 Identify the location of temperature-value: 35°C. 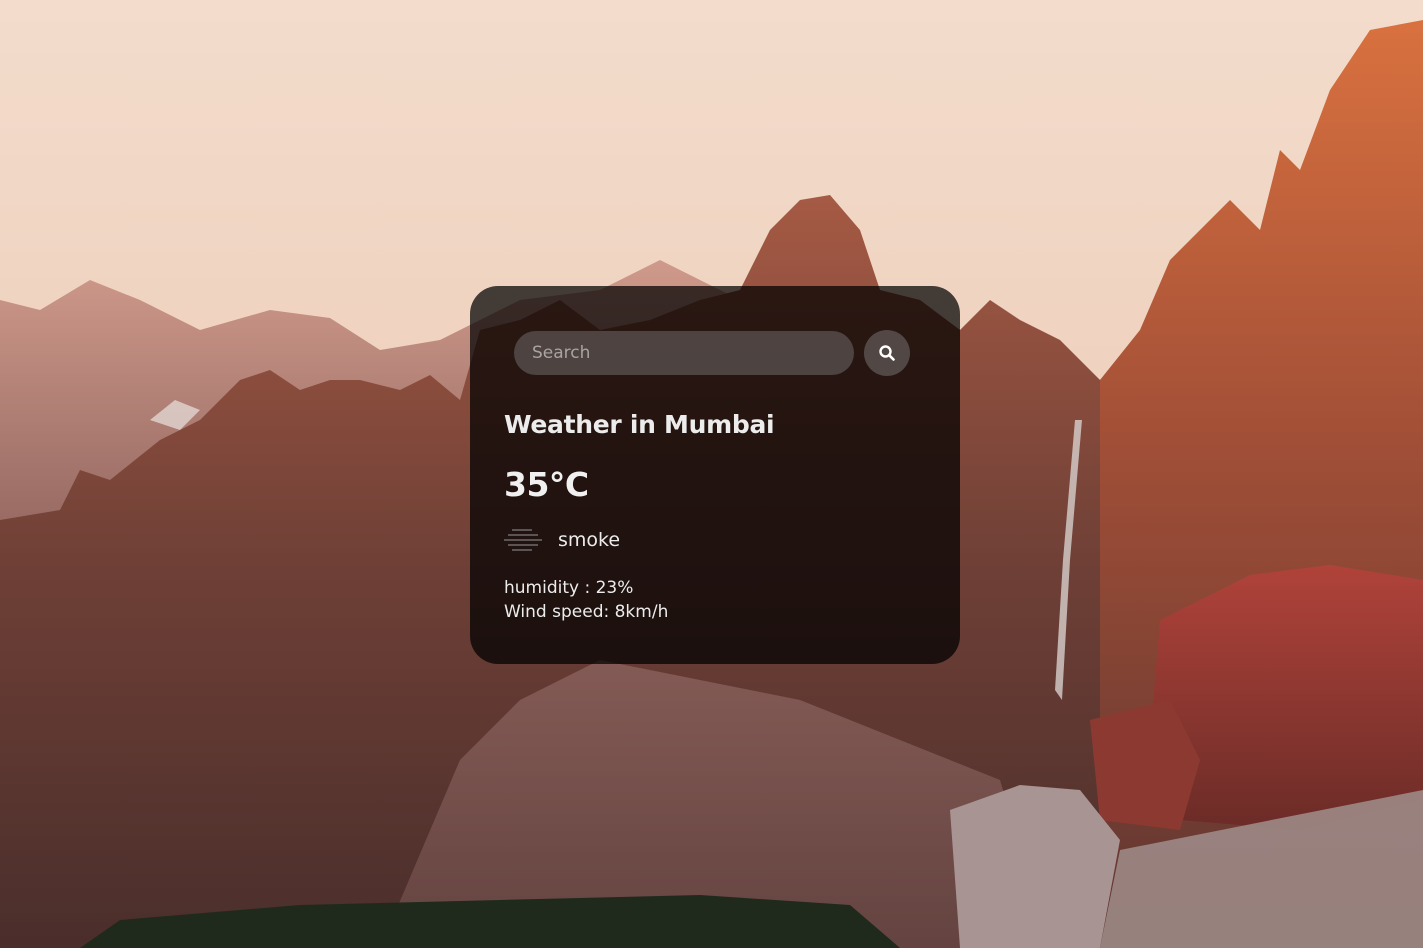
(546, 484).